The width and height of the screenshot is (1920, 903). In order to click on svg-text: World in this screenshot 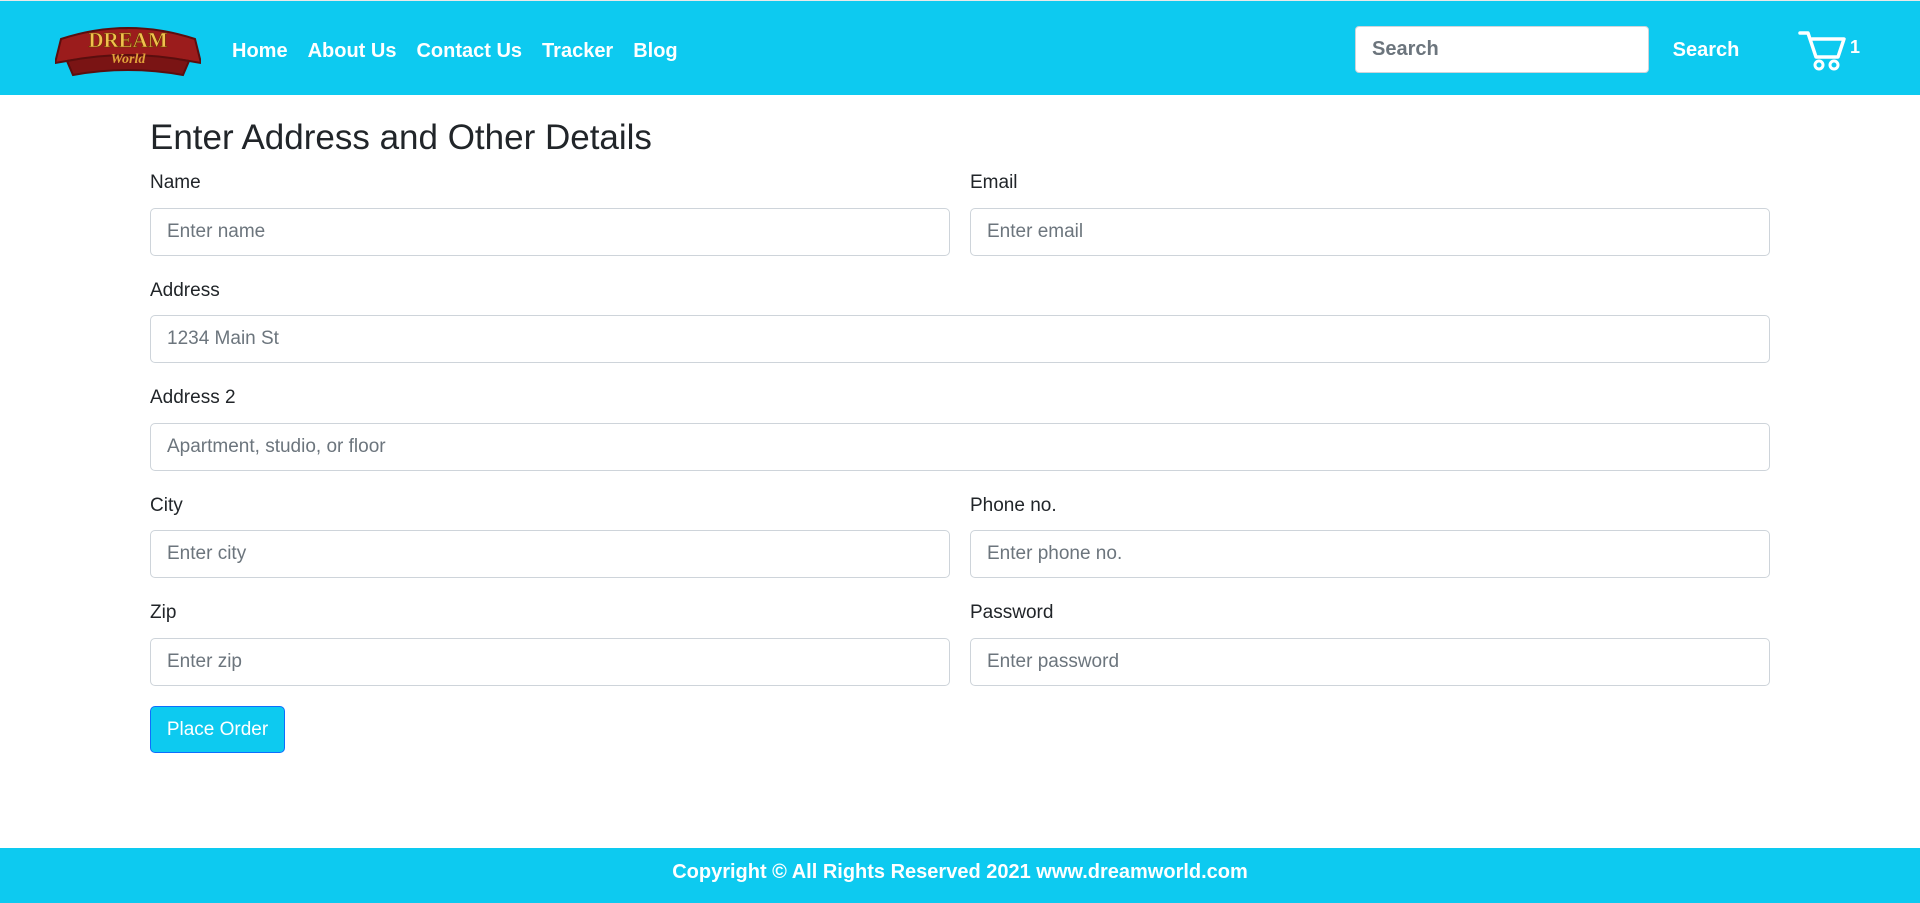, I will do `click(129, 59)`.